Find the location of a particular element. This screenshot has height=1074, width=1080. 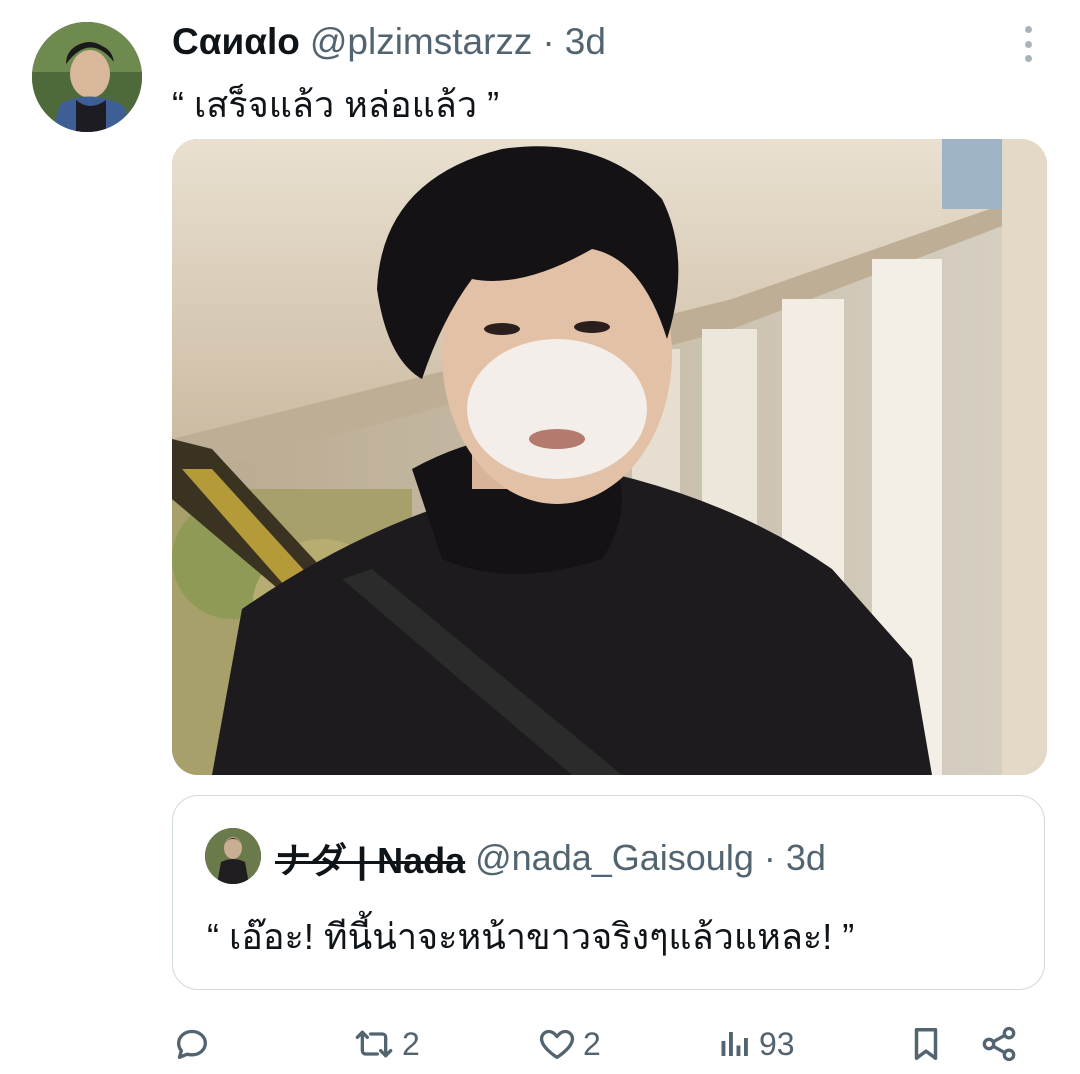

tweet-timestamp: 3d is located at coordinates (585, 42).